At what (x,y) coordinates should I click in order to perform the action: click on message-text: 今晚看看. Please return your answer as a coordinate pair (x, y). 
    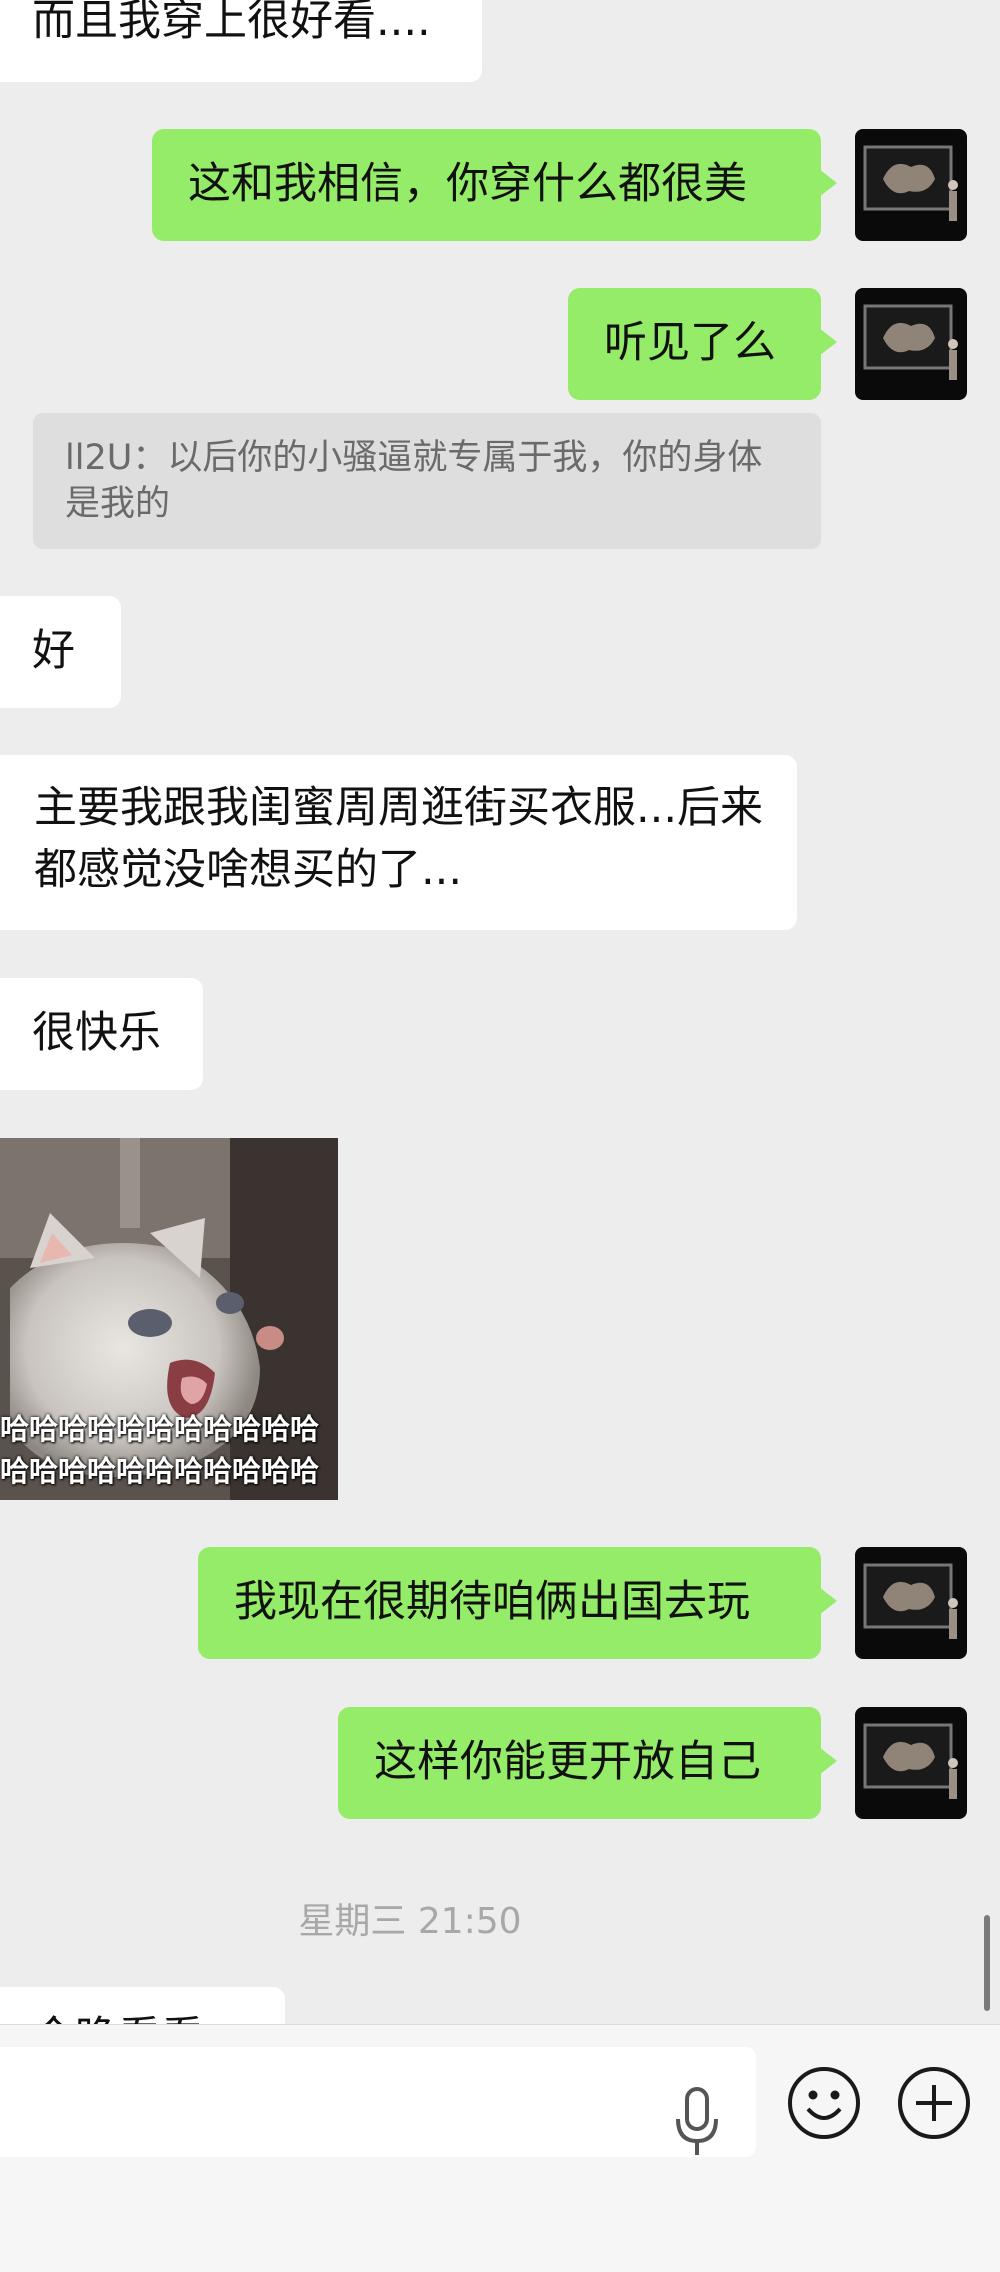
    Looking at the image, I should click on (118, 2018).